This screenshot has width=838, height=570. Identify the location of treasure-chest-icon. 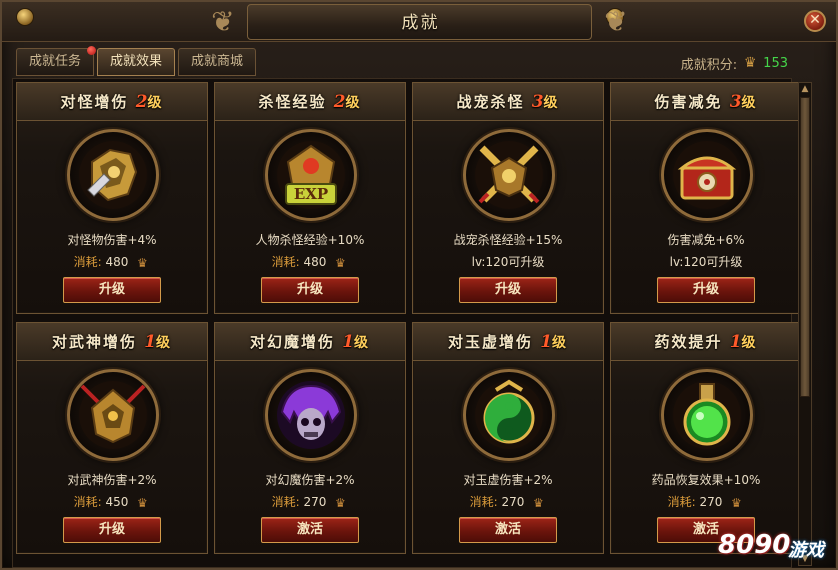
(707, 175).